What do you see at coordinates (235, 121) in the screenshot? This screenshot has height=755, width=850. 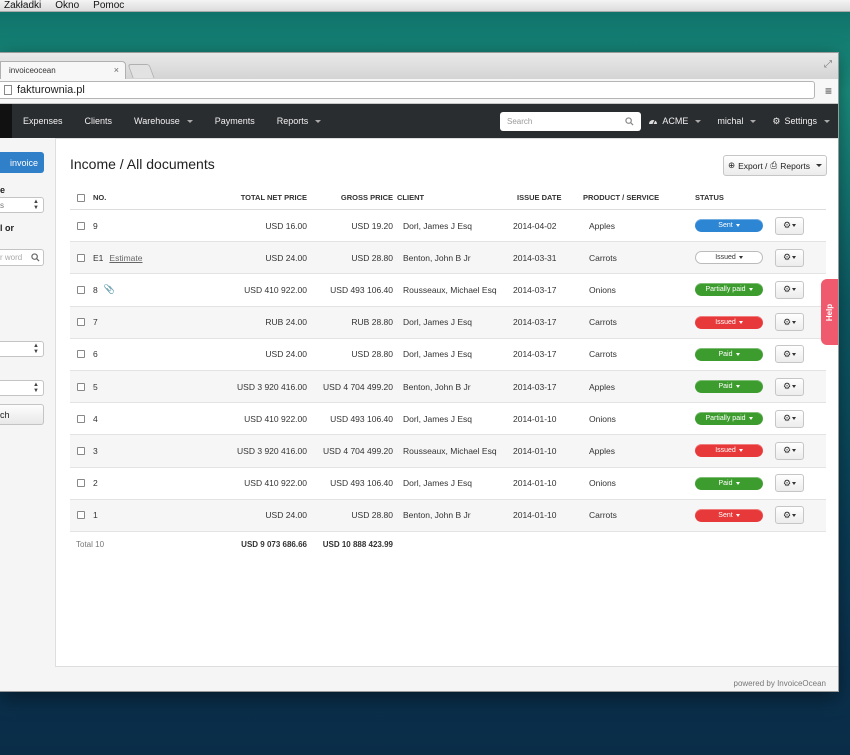 I see `nav-payments: Payments` at bounding box center [235, 121].